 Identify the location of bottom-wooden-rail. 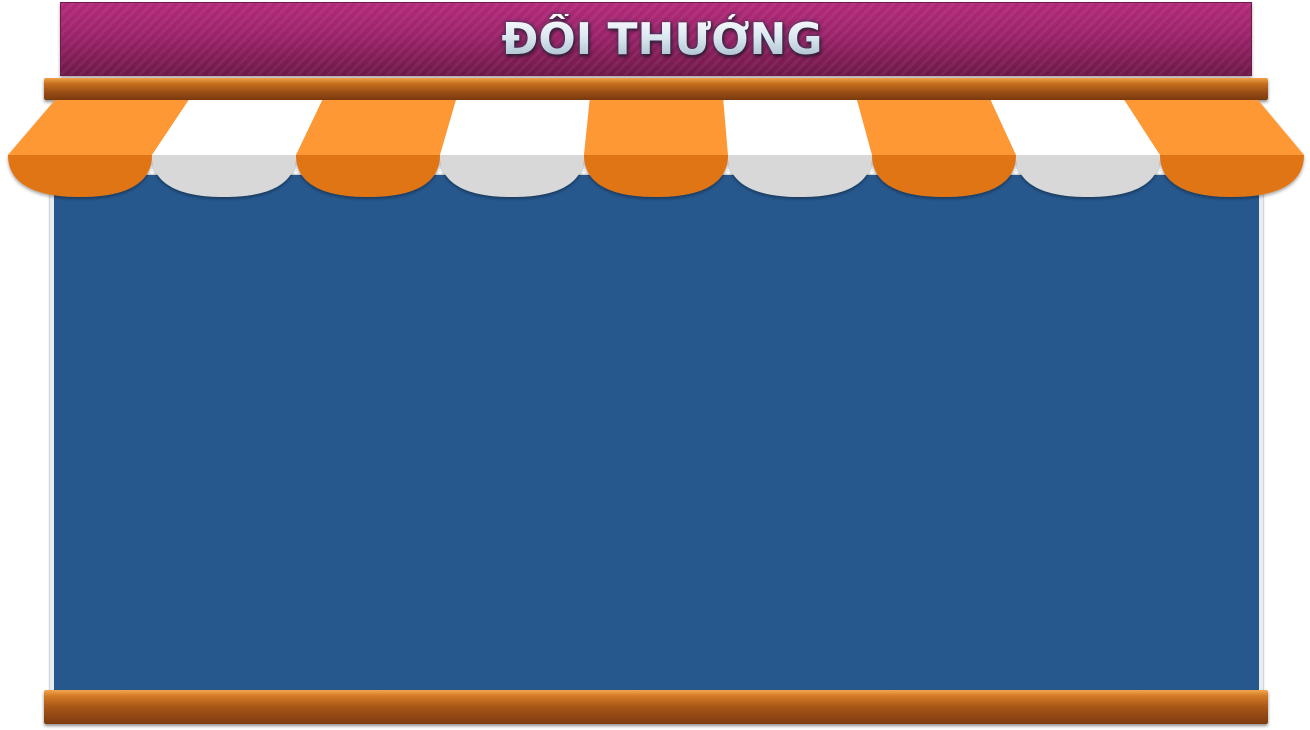
(656, 707).